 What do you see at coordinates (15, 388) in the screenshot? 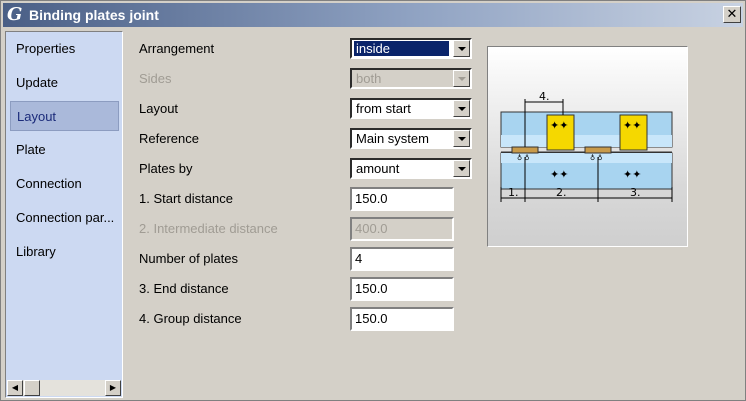
I see `scroll-left-button: ◀` at bounding box center [15, 388].